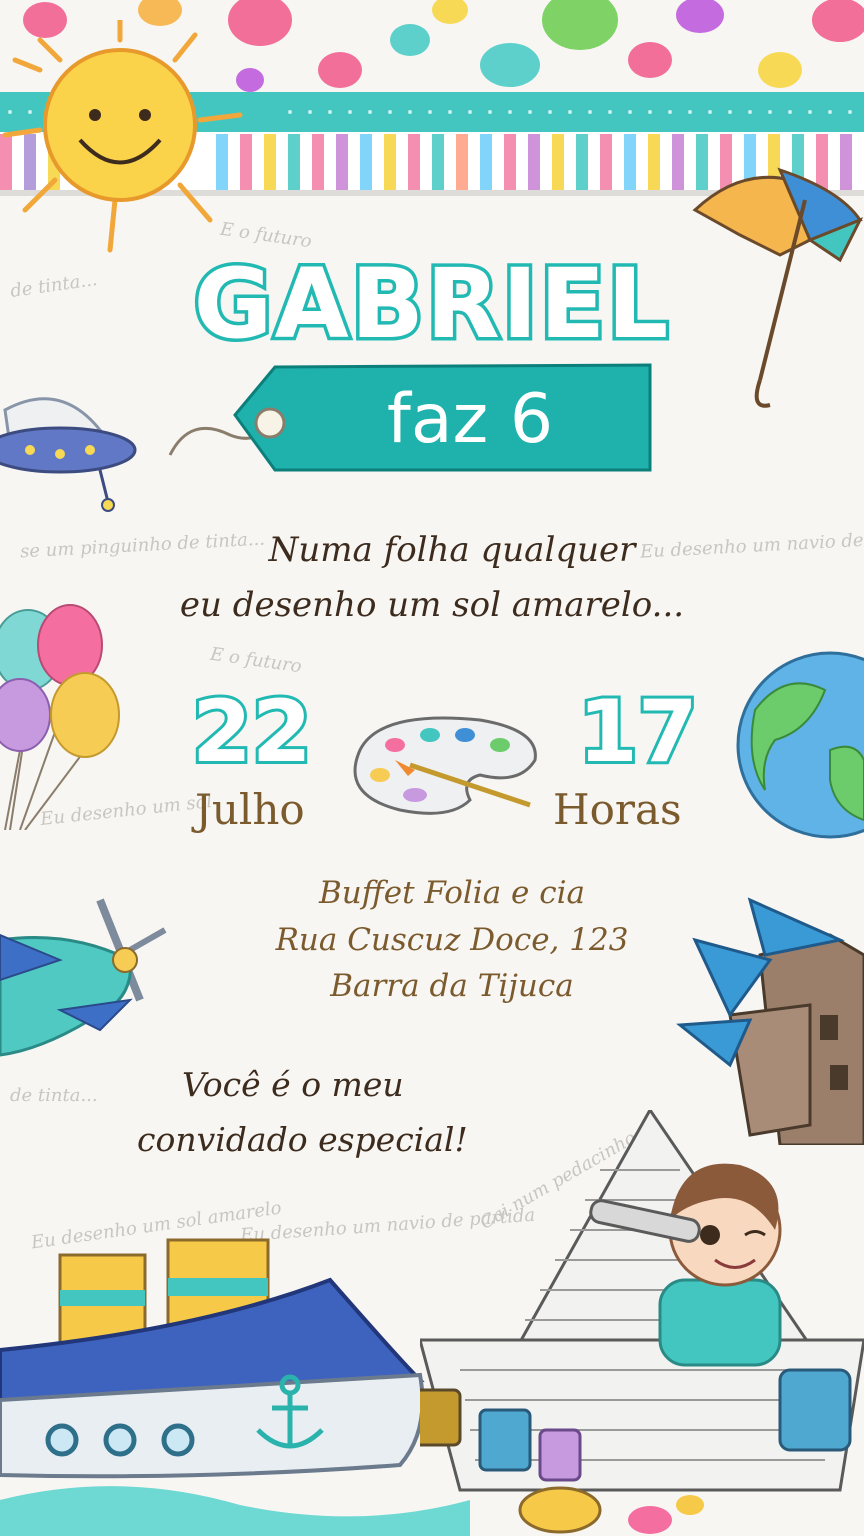 The height and width of the screenshot is (1536, 864). I want to click on invite-line-2: convidado especial!, so click(302, 1139).